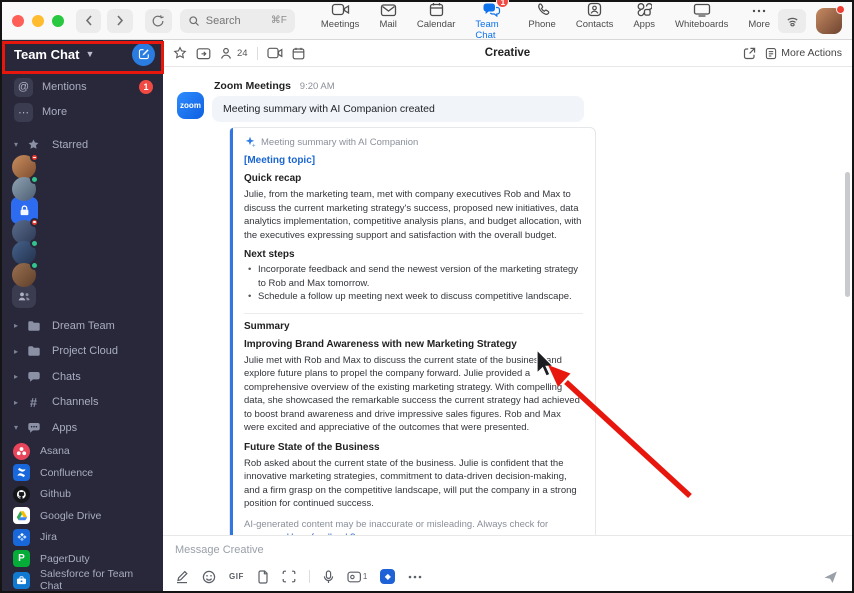 Image resolution: width=854 pixels, height=593 pixels. What do you see at coordinates (143, 54) in the screenshot?
I see `compose-button` at bounding box center [143, 54].